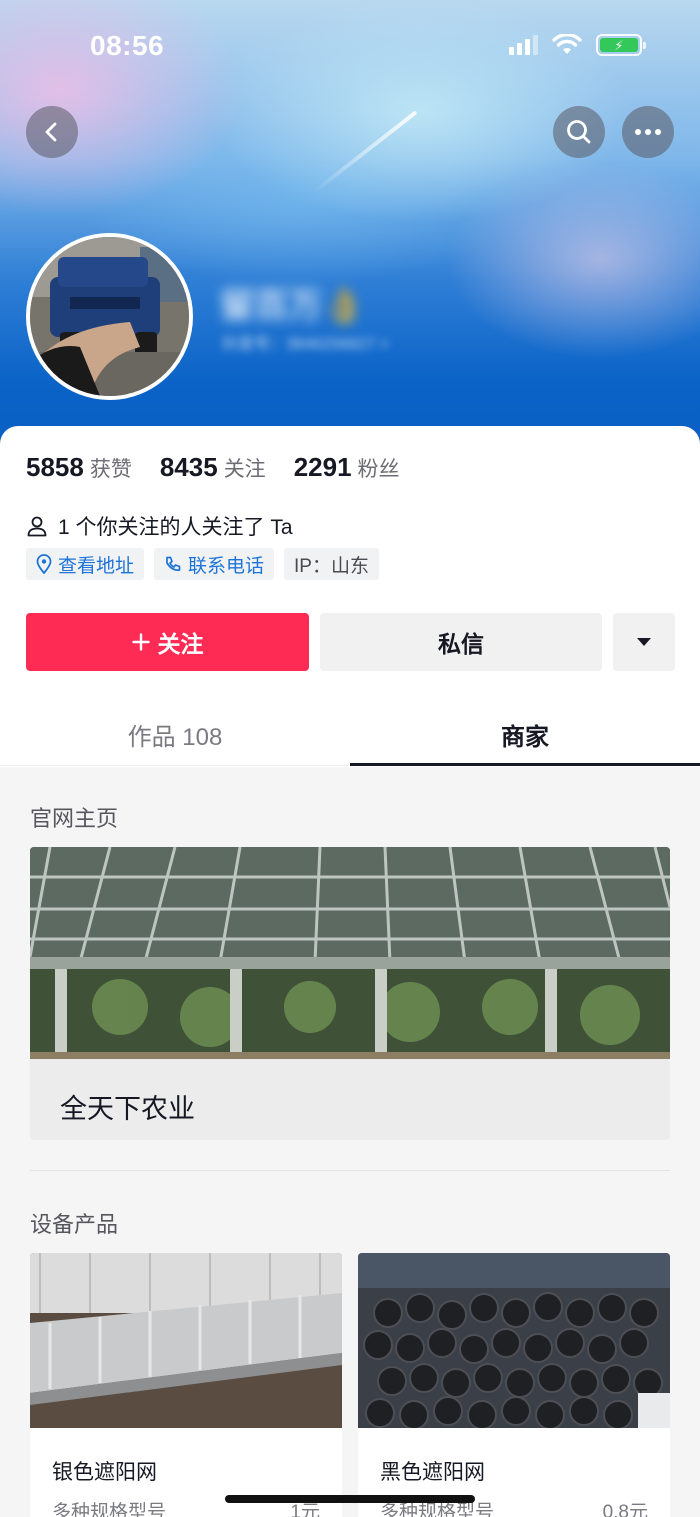 Image resolution: width=700 pixels, height=1517 pixels. Describe the element at coordinates (523, 45) in the screenshot. I see `cellular-signal-icon` at that location.